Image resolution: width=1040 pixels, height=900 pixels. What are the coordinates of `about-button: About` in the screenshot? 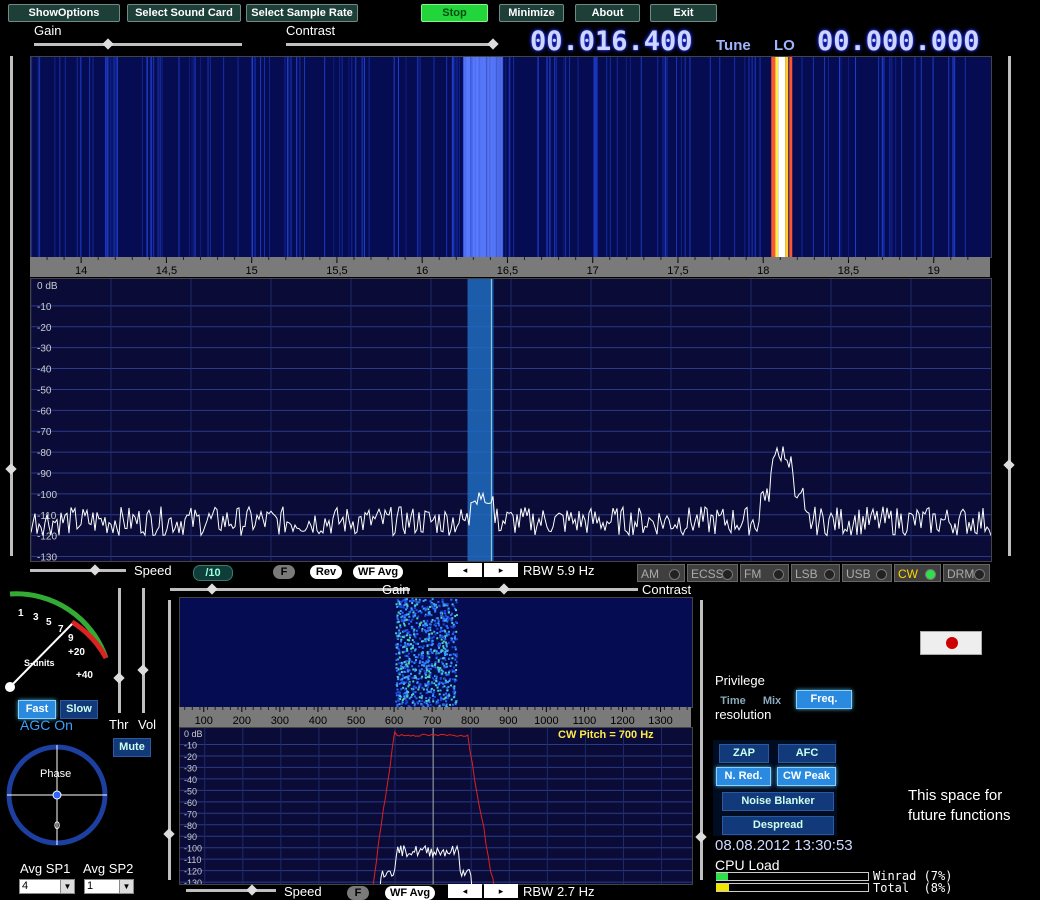 It's located at (607, 13).